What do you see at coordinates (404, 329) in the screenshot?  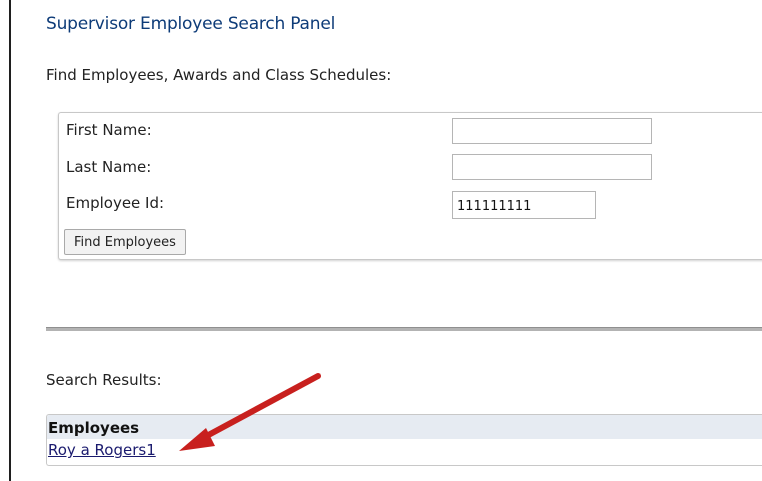 I see `section-divider` at bounding box center [404, 329].